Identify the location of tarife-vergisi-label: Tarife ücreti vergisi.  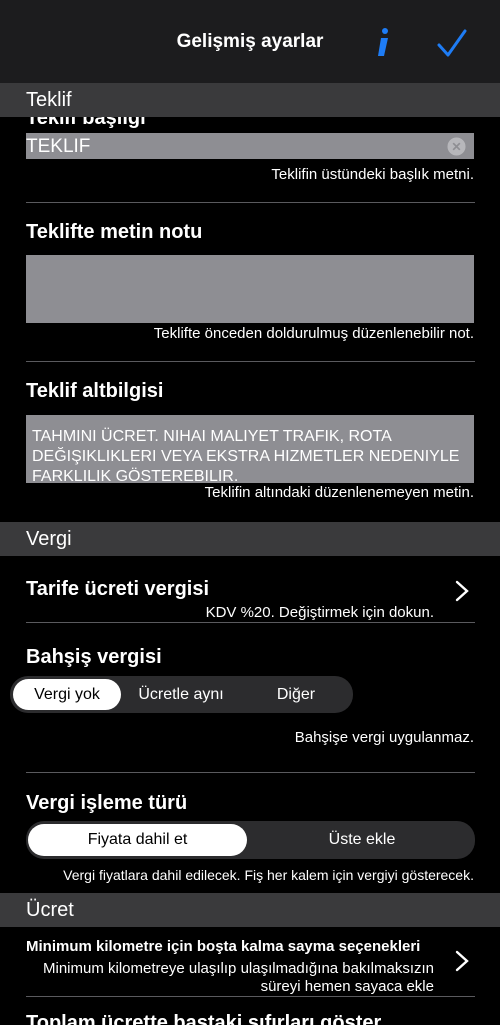
(118, 589).